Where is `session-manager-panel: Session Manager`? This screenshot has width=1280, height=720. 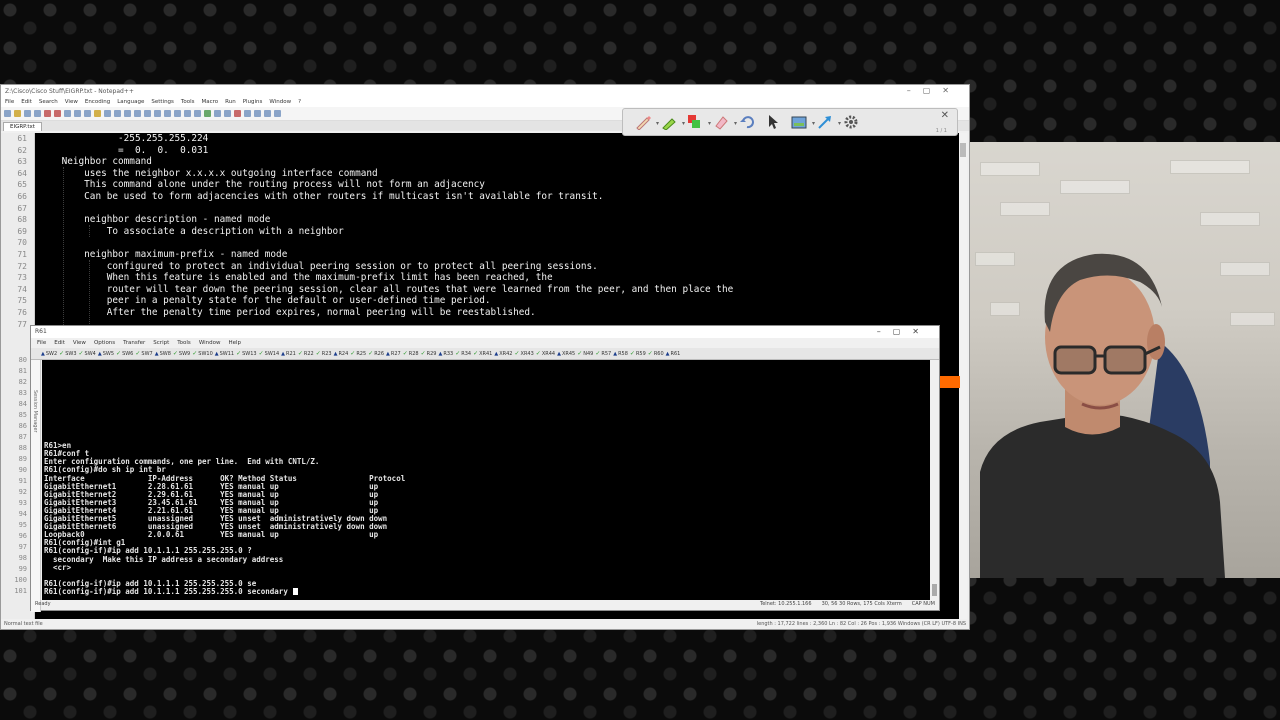 session-manager-panel: Session Manager is located at coordinates (36, 486).